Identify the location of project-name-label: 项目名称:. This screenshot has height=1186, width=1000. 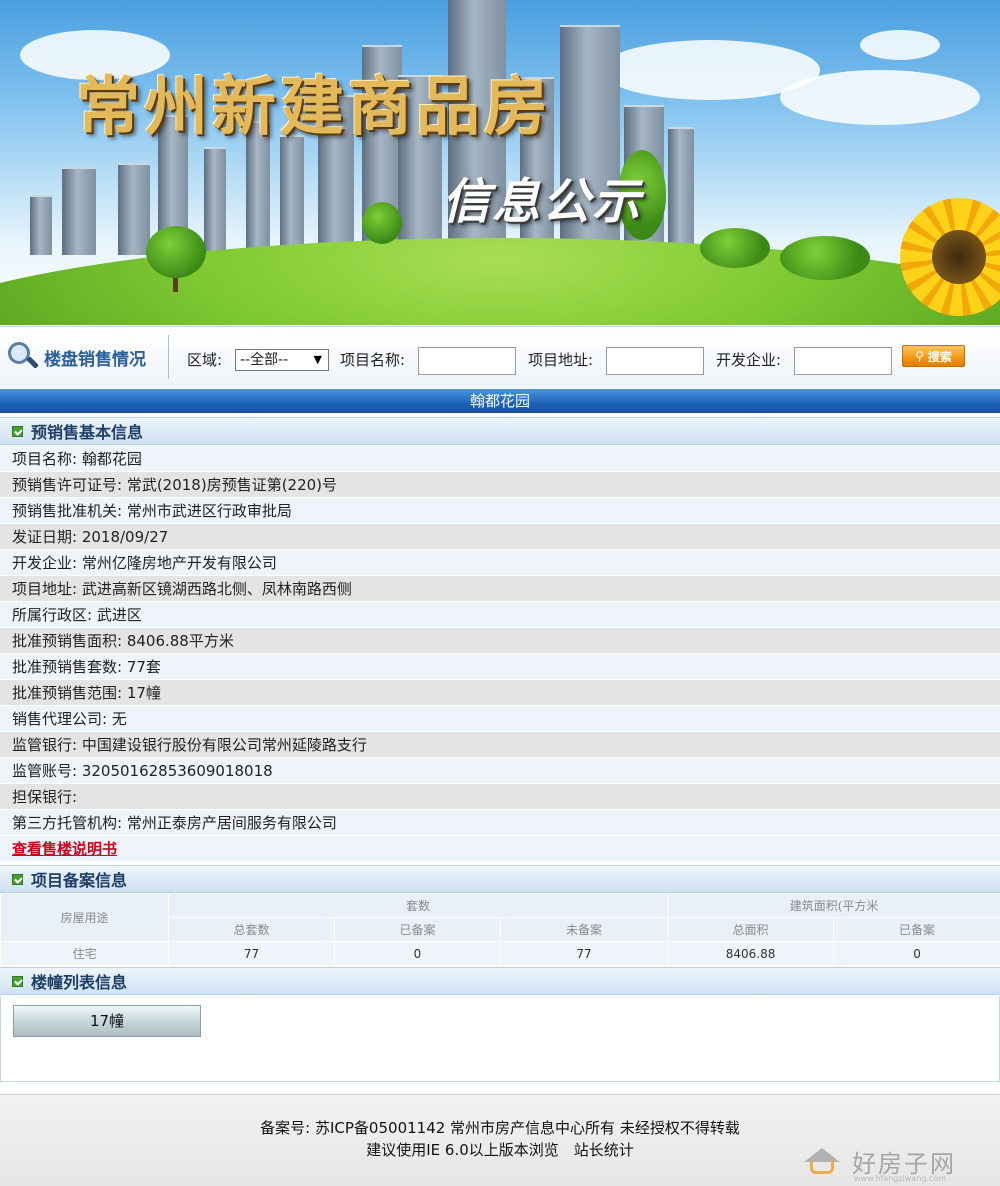
(373, 360).